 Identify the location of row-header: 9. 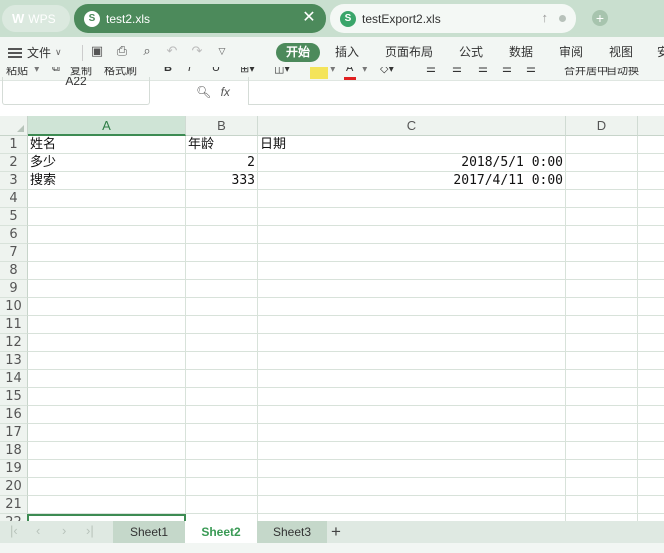
(14, 289).